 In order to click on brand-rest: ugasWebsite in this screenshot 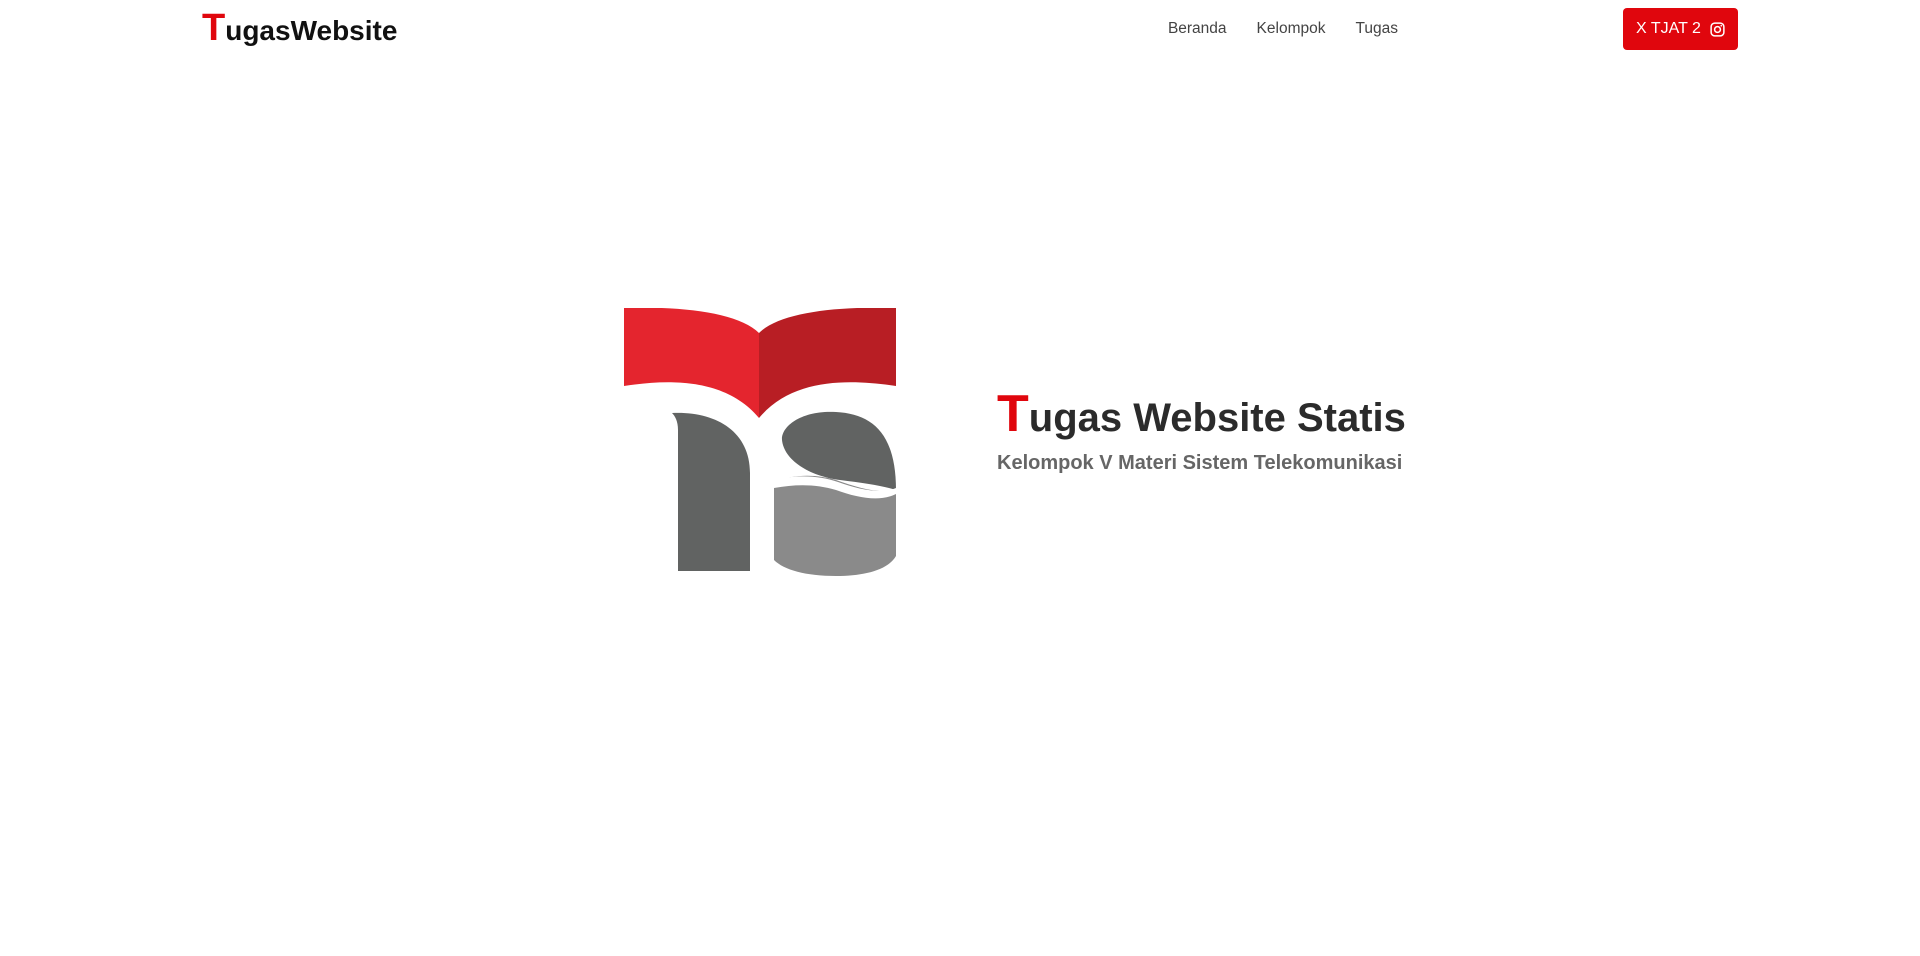, I will do `click(311, 30)`.